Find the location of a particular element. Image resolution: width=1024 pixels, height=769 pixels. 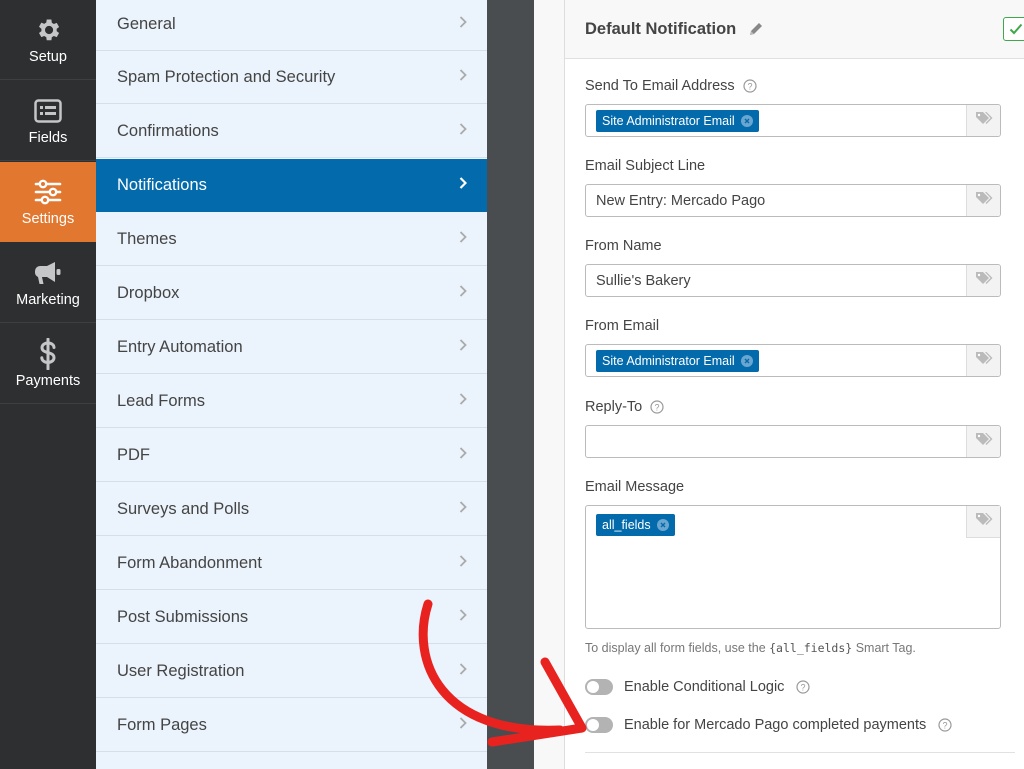

pencil-icon is located at coordinates (756, 29).